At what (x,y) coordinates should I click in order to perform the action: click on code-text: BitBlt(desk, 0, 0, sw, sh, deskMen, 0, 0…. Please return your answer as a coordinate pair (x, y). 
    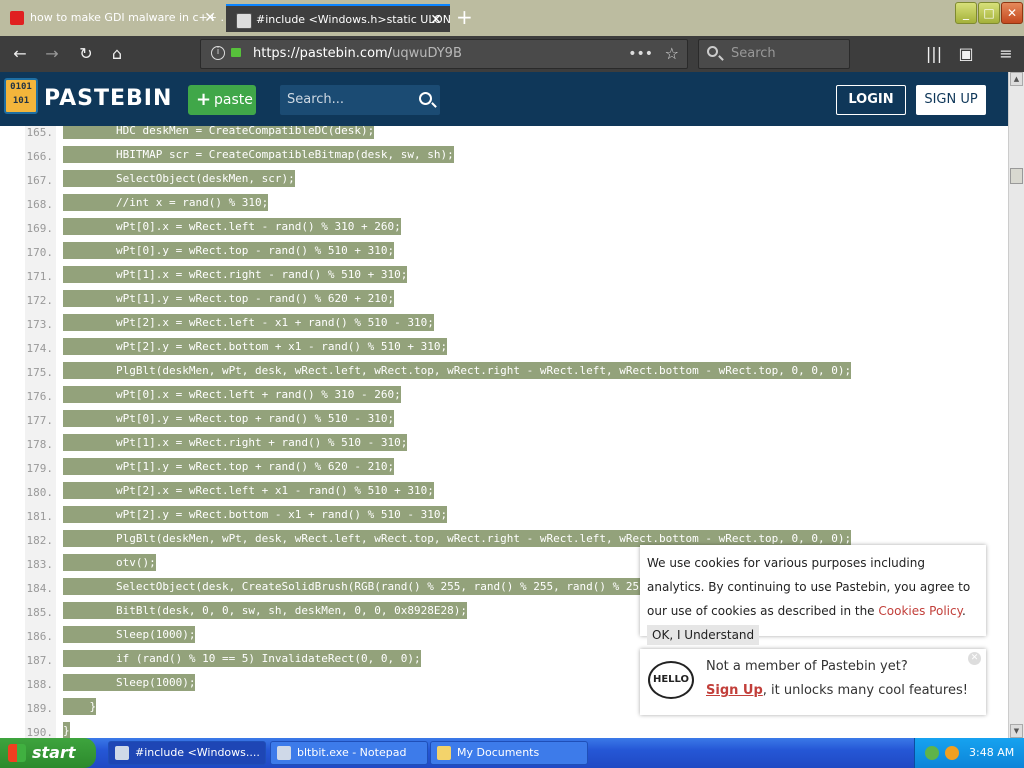
    Looking at the image, I should click on (265, 610).